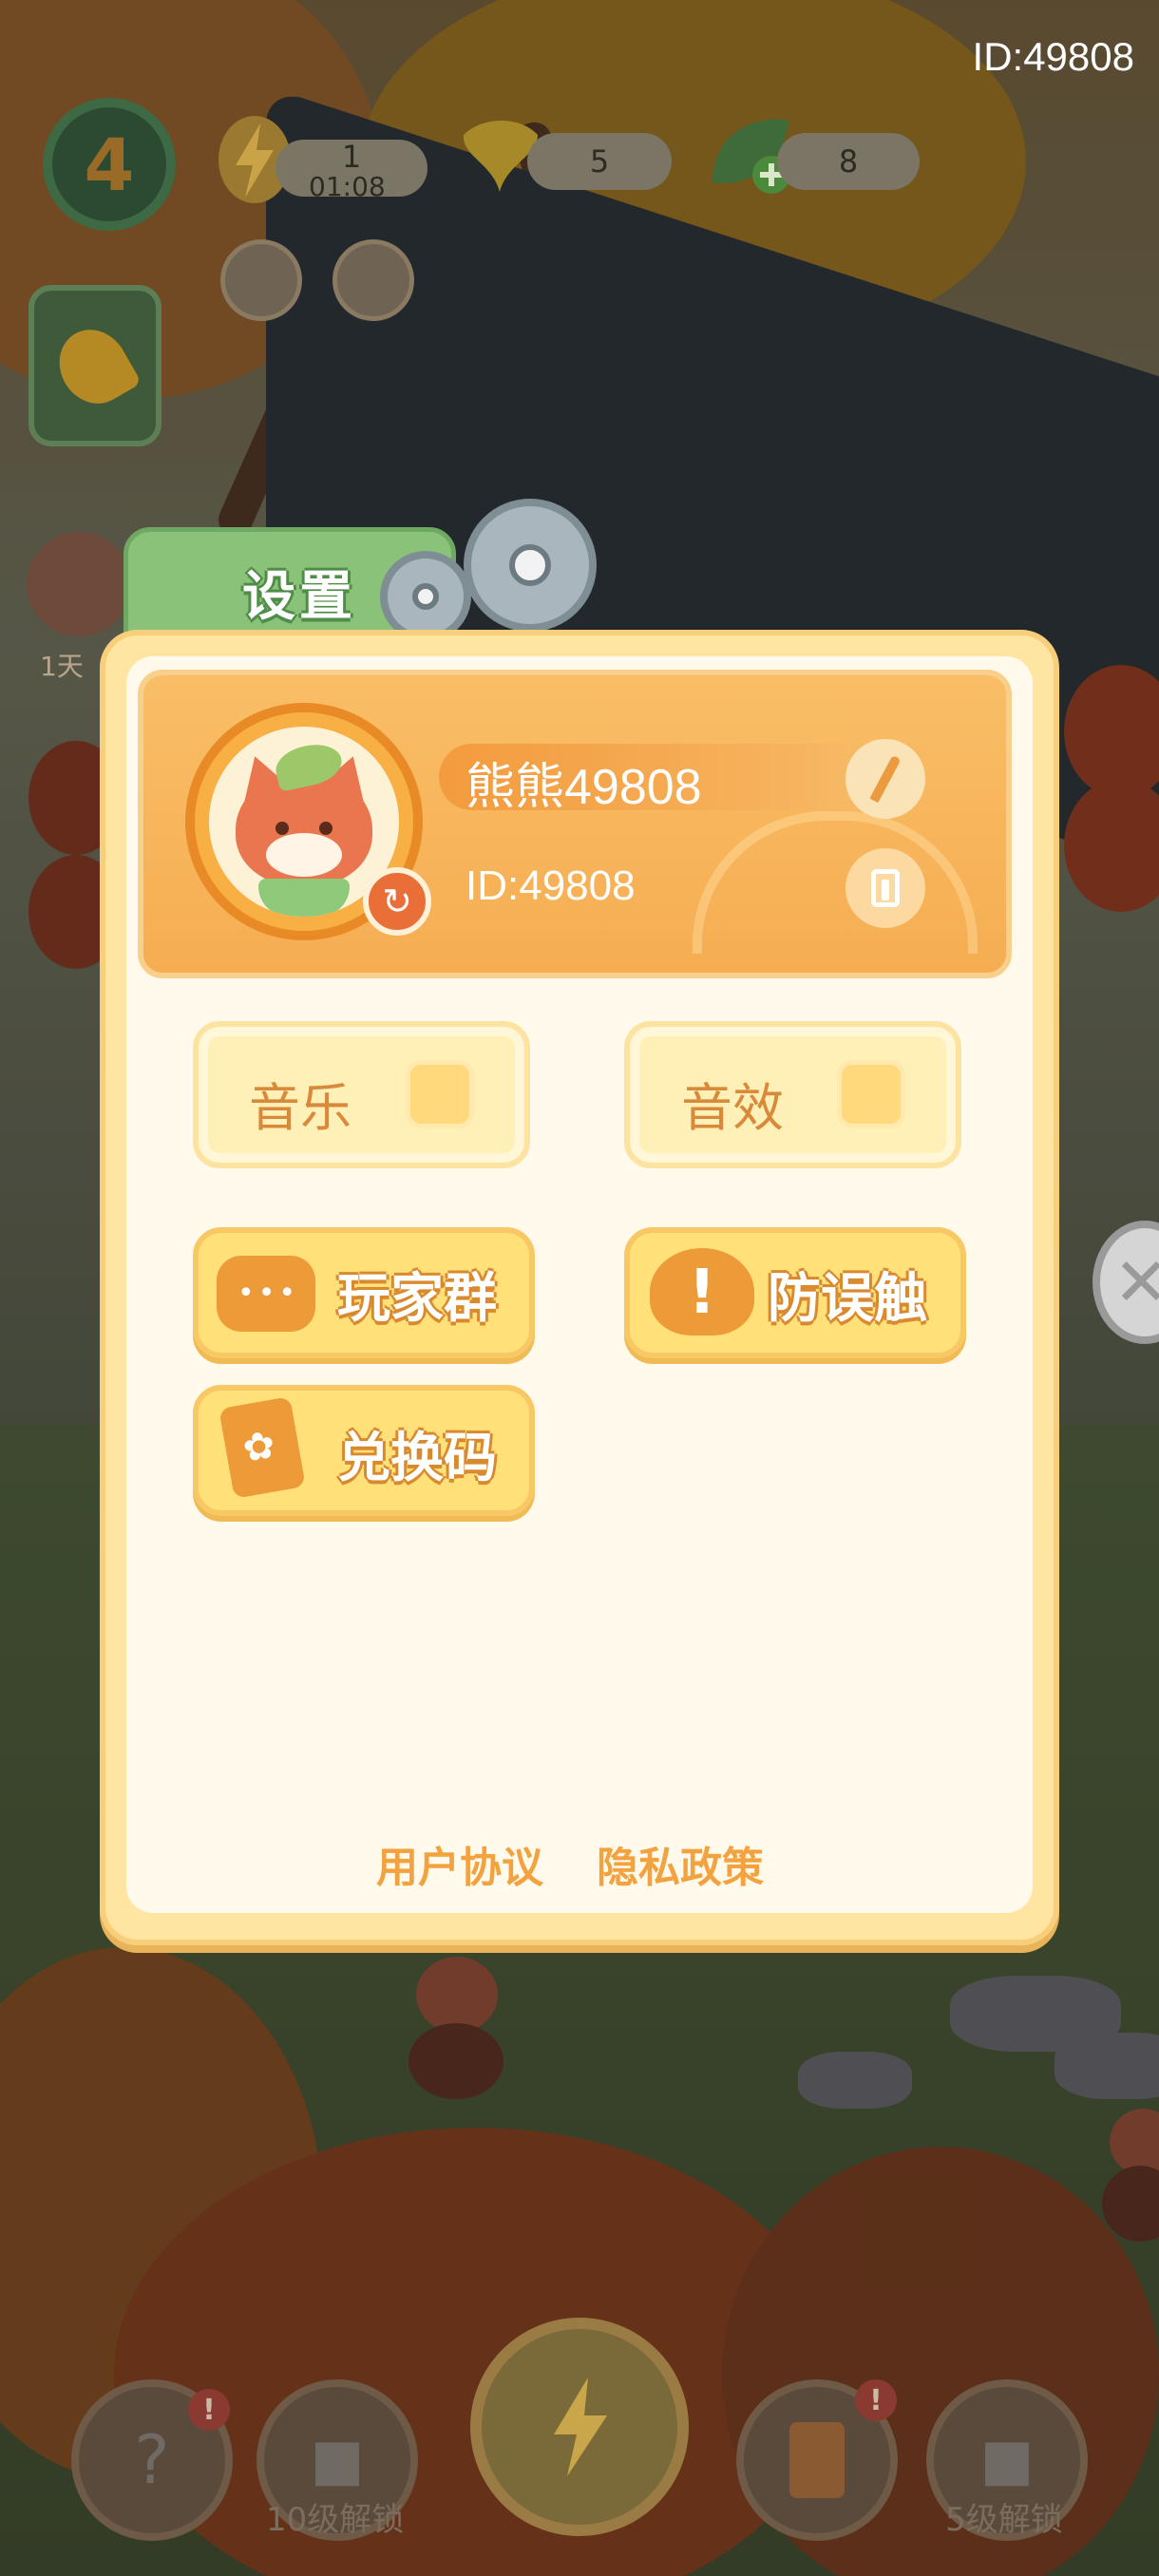  Describe the element at coordinates (847, 1299) in the screenshot. I see `anti-mistouch-label: 防误触` at that location.